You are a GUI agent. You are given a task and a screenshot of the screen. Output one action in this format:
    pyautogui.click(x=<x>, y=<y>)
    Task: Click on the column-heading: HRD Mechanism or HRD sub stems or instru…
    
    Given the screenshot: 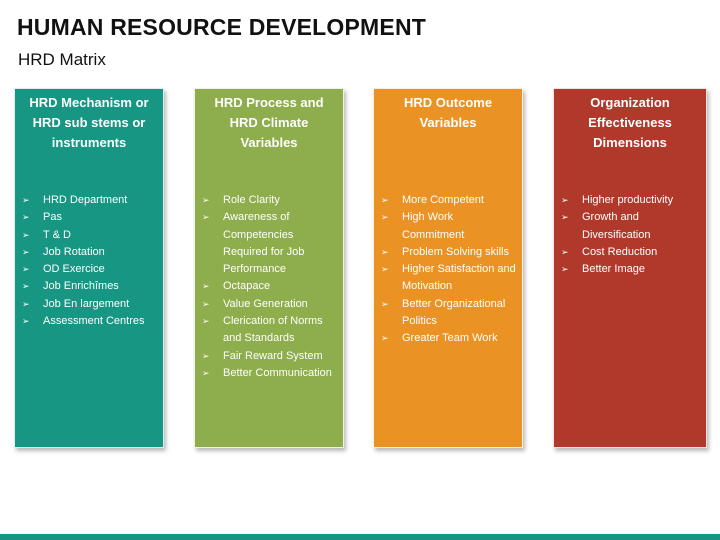 What is the action you would take?
    pyautogui.click(x=89, y=122)
    